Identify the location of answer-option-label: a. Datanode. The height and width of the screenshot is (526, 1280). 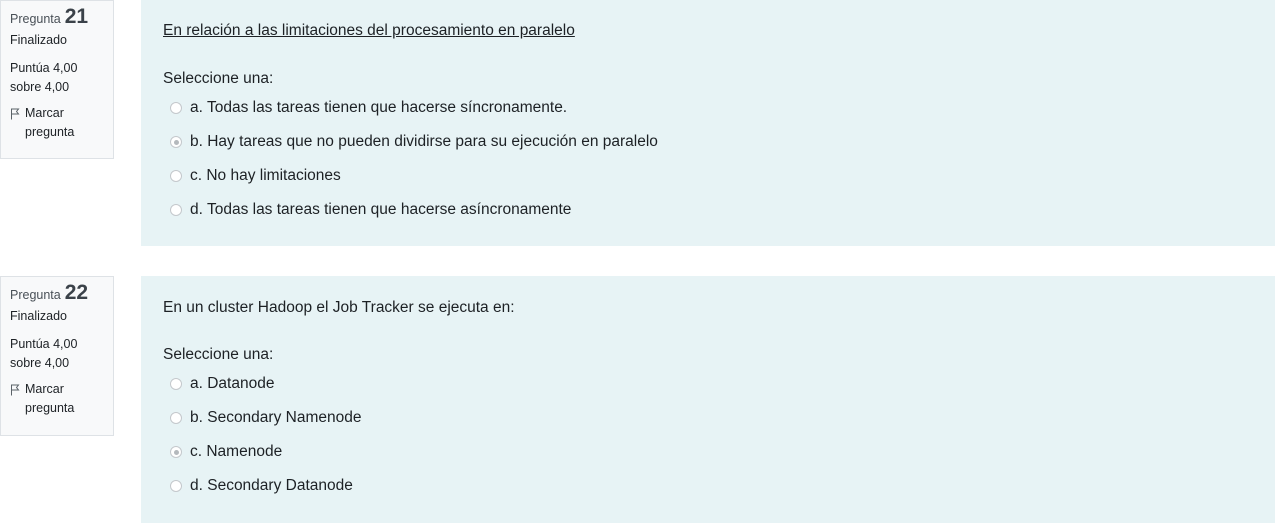
(232, 383).